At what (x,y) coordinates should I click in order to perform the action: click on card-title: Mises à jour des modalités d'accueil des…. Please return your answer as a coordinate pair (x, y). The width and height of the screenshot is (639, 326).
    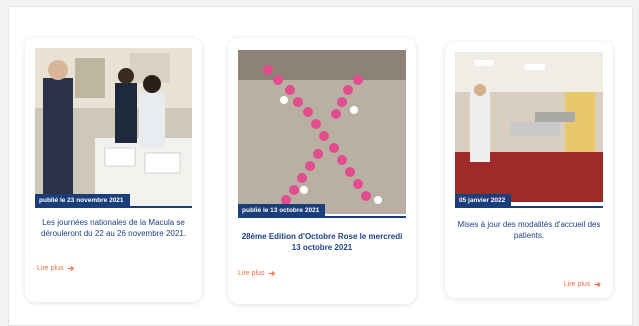
    Looking at the image, I should click on (529, 230).